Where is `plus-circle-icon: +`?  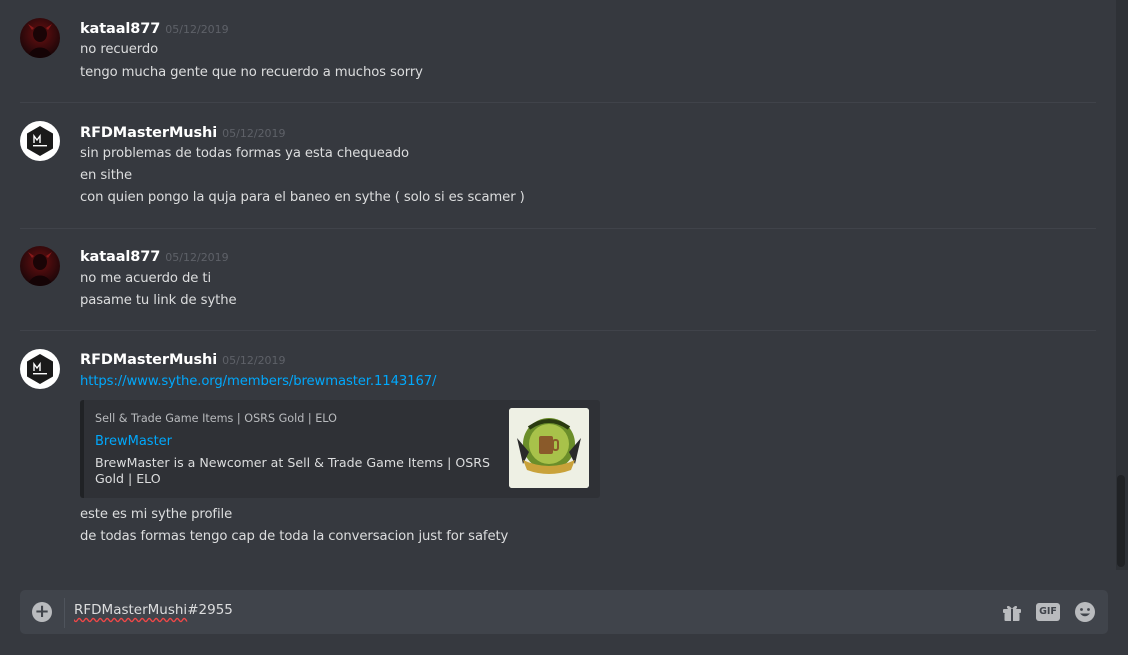 plus-circle-icon: + is located at coordinates (42, 612).